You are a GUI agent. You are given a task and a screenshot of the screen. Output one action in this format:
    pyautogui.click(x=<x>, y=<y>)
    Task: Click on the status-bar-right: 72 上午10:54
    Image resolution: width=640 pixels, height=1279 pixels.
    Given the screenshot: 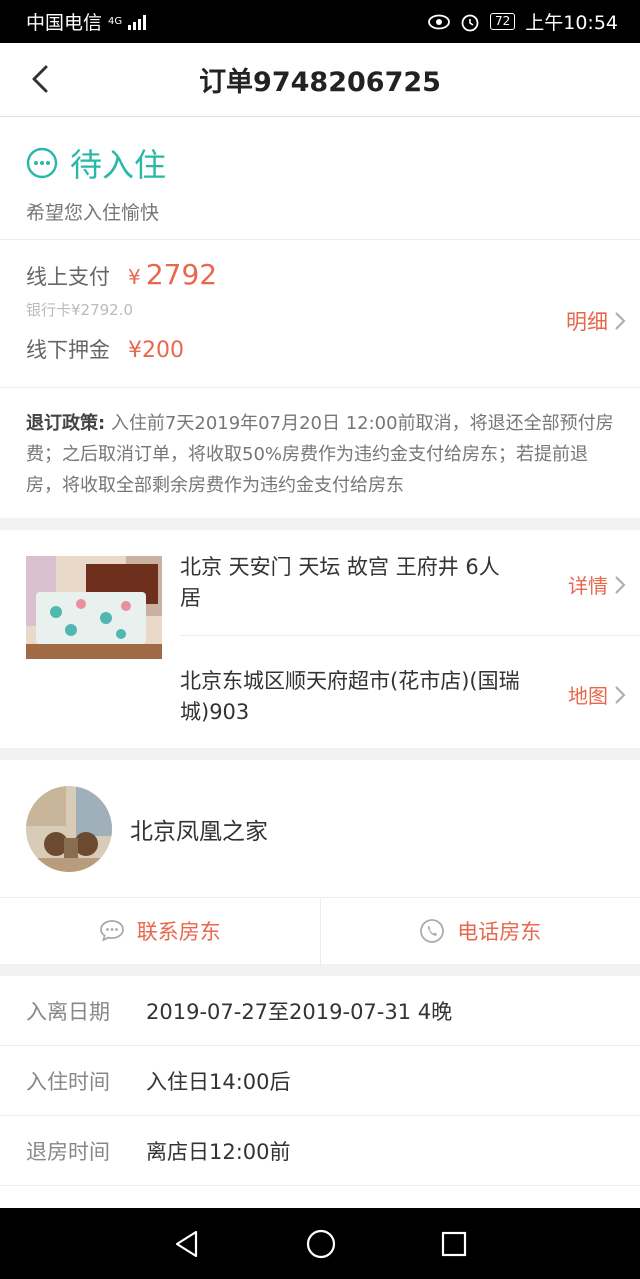 What is the action you would take?
    pyautogui.click(x=523, y=21)
    